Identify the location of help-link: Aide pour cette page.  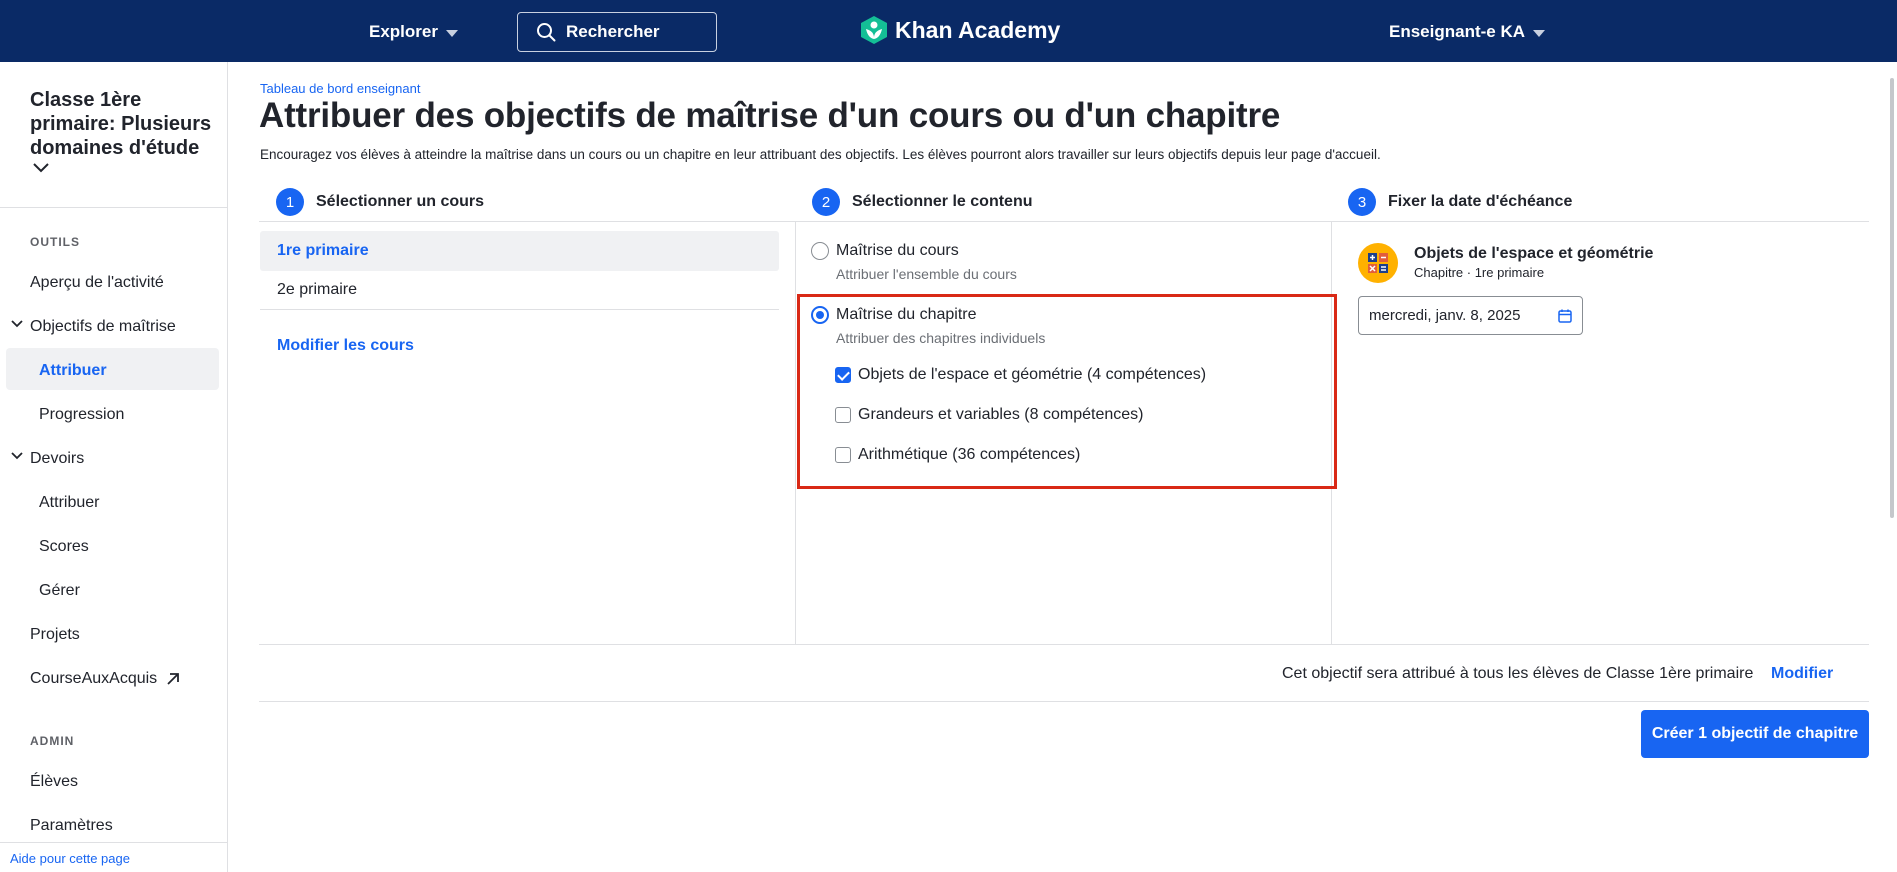
(113, 857).